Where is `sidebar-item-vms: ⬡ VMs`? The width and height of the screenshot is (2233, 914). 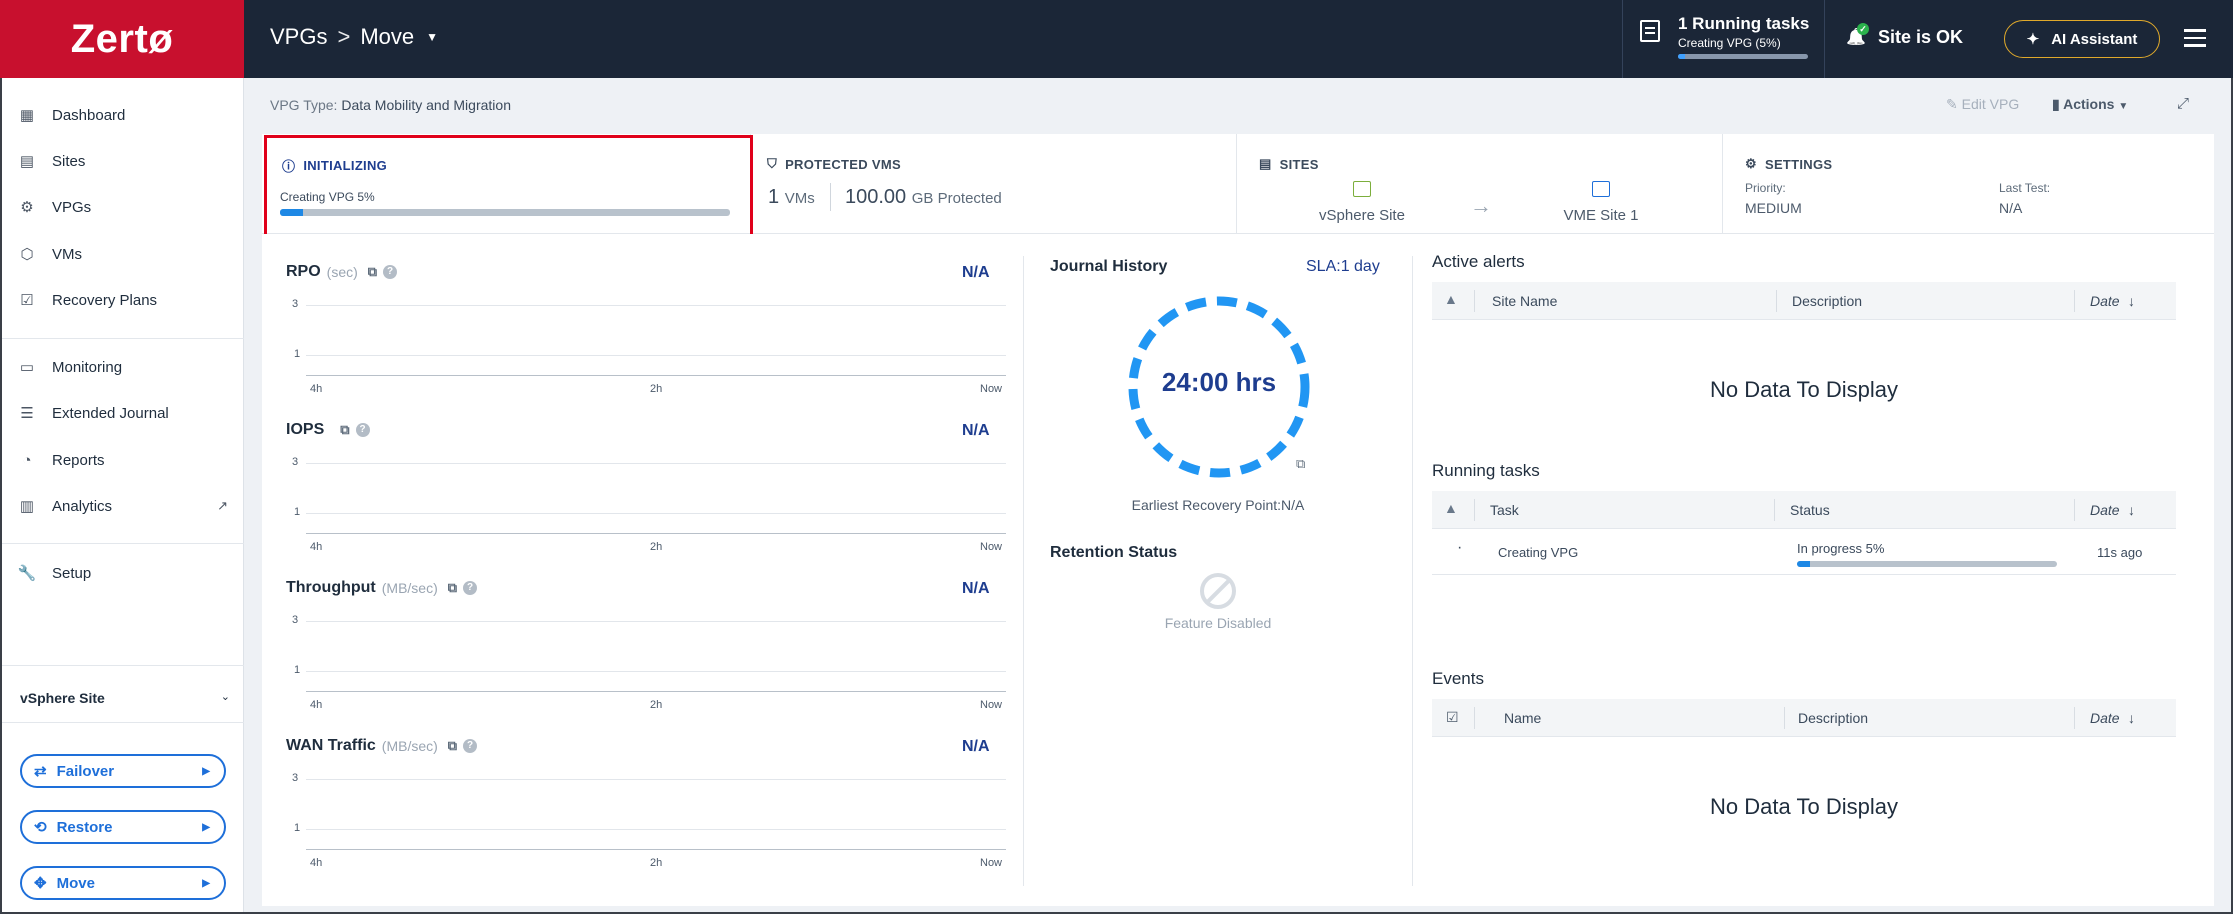
sidebar-item-vms: ⬡ VMs is located at coordinates (50, 254).